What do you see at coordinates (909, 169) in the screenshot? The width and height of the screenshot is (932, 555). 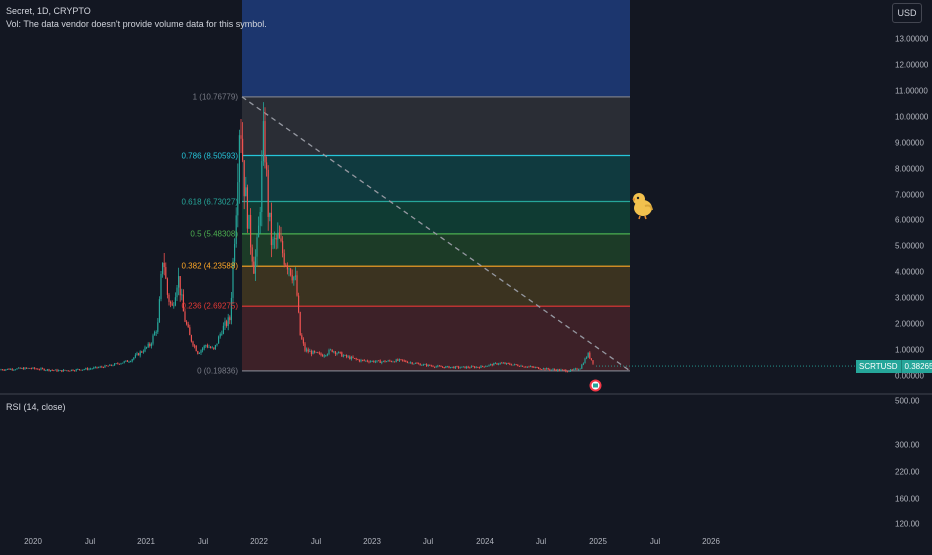 I see `price-axis-label: 8.00000` at bounding box center [909, 169].